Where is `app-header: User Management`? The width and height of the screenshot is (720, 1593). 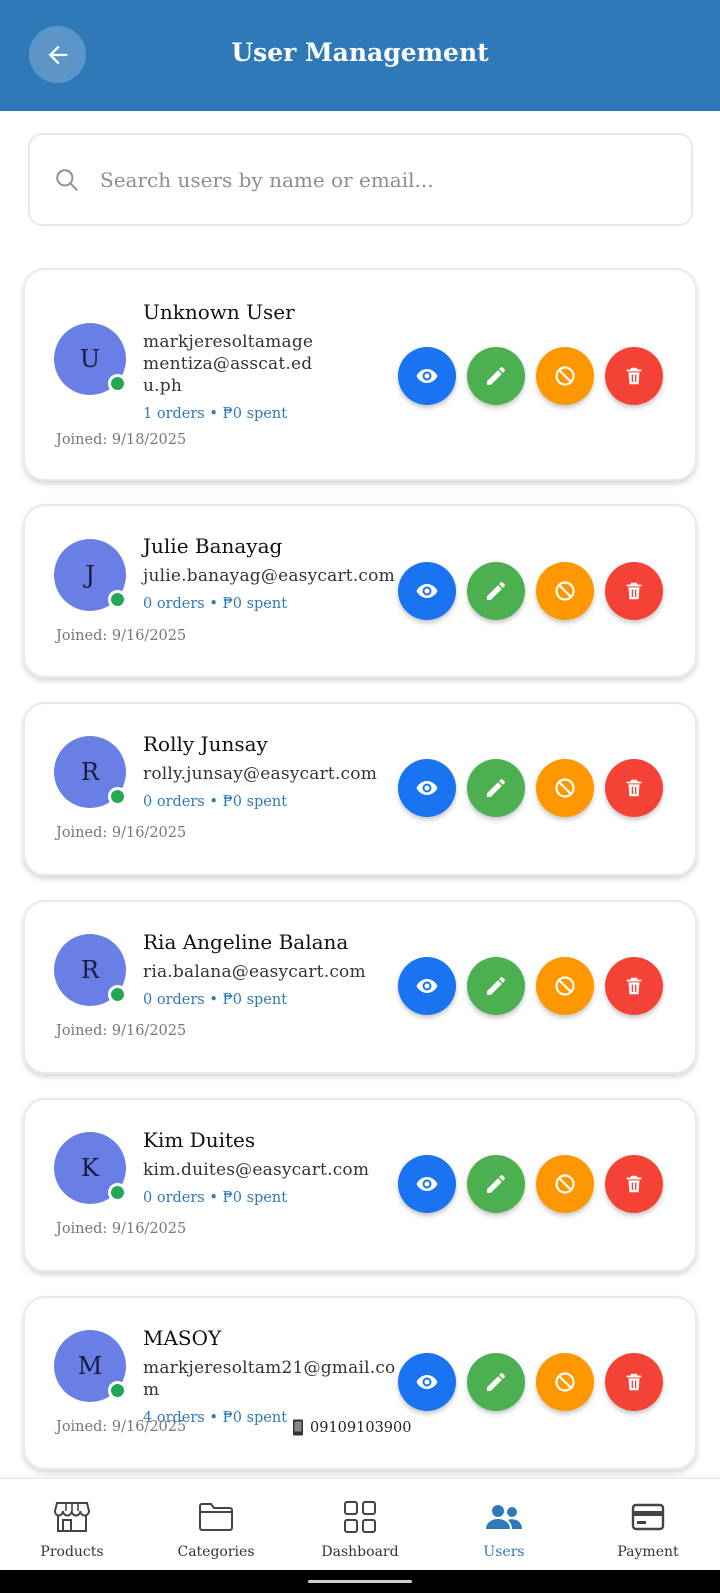
app-header: User Management is located at coordinates (360, 55).